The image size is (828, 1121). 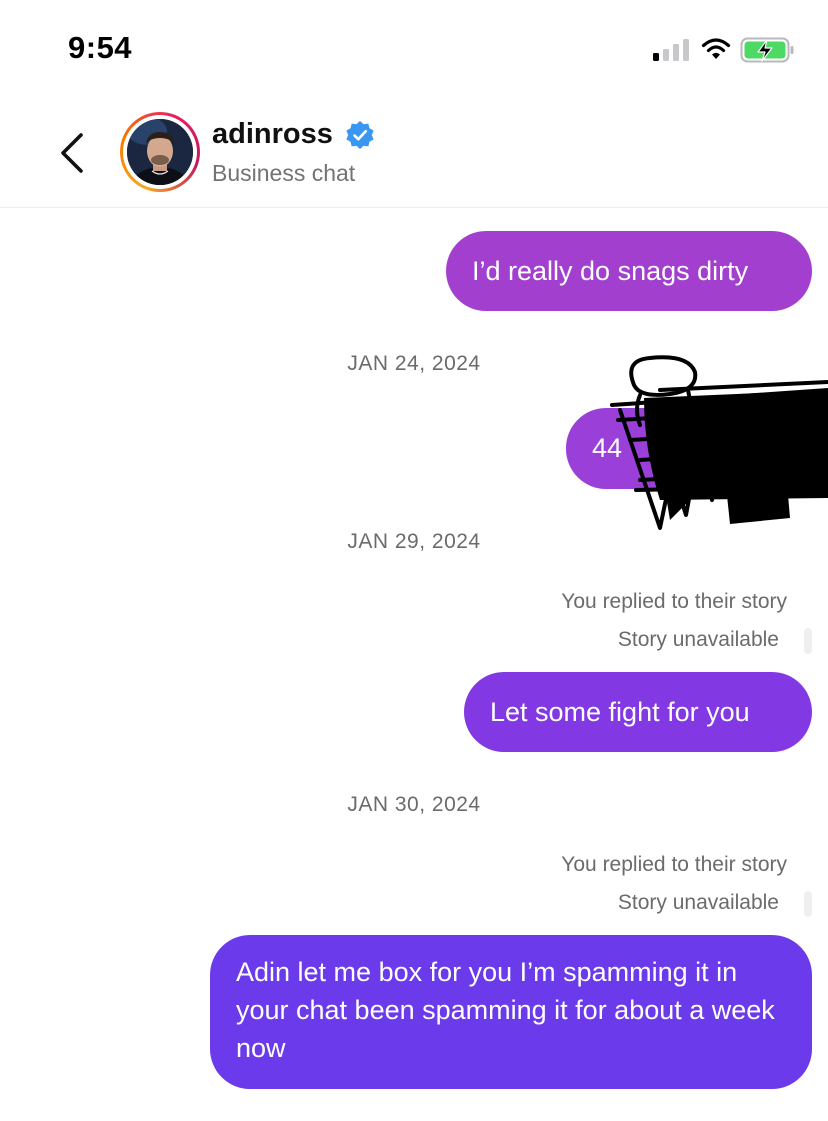 What do you see at coordinates (671, 50) in the screenshot?
I see `cellular-signal-icon` at bounding box center [671, 50].